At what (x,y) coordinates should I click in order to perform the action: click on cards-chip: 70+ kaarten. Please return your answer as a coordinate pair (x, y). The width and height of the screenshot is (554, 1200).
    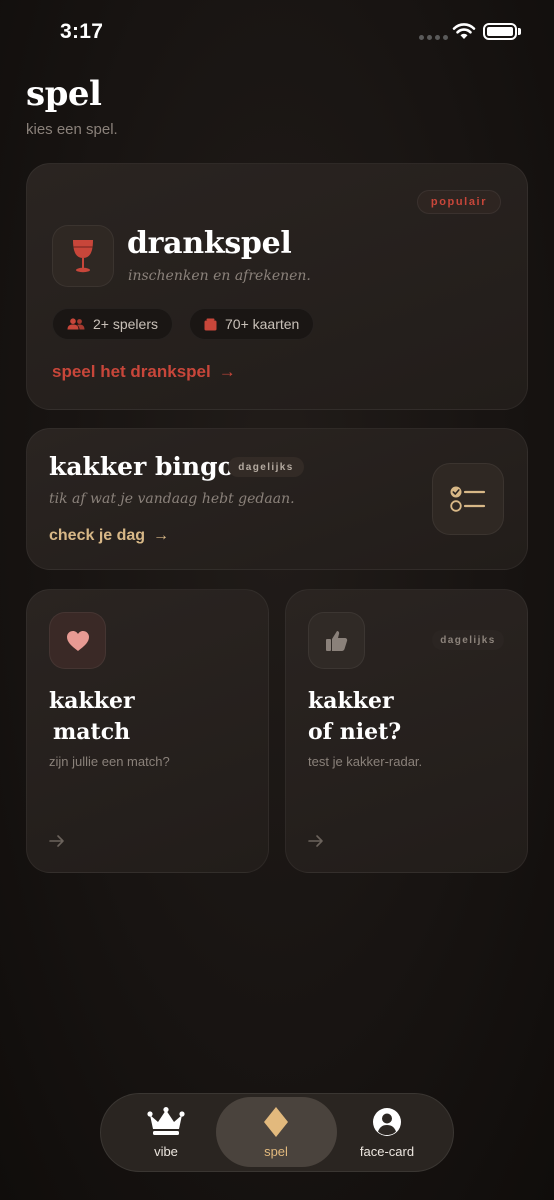
    Looking at the image, I should click on (252, 324).